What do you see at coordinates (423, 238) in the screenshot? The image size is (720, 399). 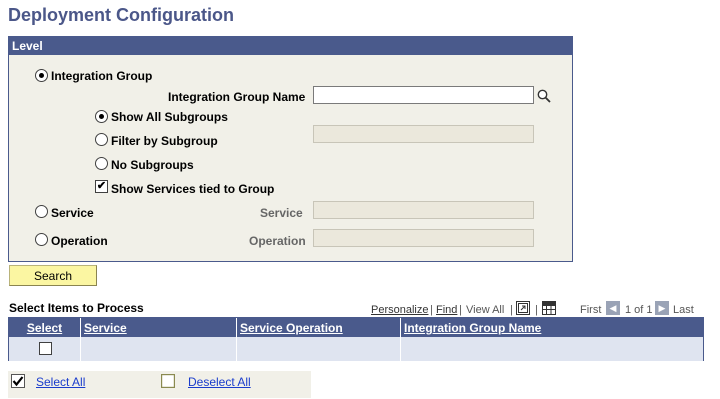 I see `operation-input` at bounding box center [423, 238].